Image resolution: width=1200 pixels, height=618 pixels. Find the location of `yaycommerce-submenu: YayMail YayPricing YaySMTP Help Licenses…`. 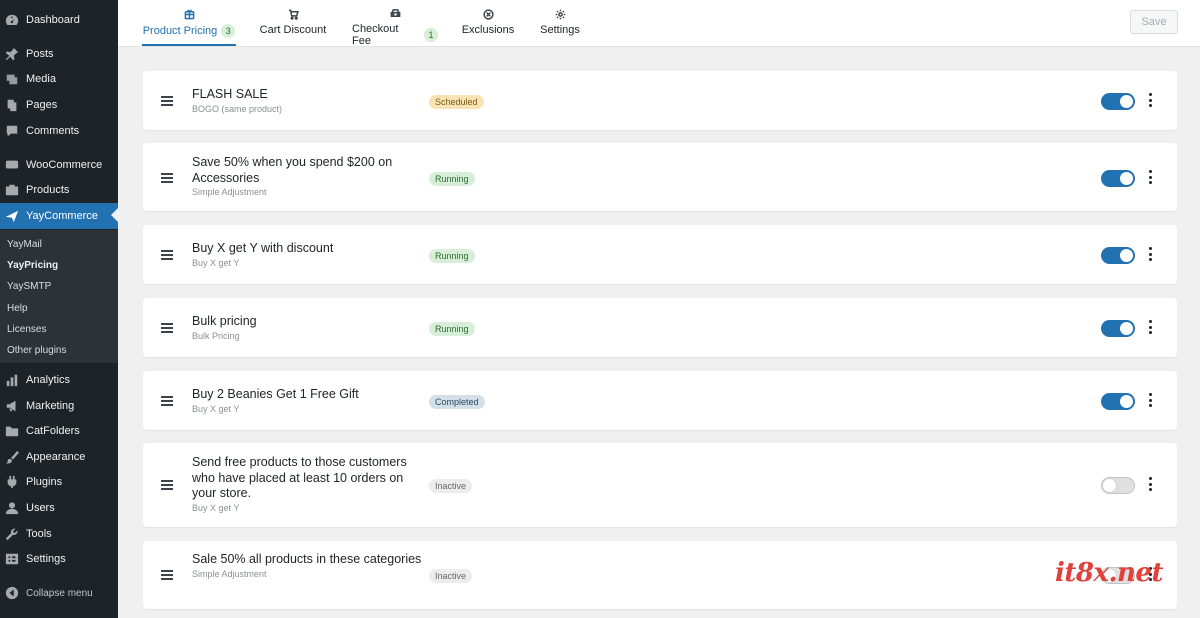

yaycommerce-submenu: YayMail YayPricing YaySMTP Help Licenses… is located at coordinates (59, 296).